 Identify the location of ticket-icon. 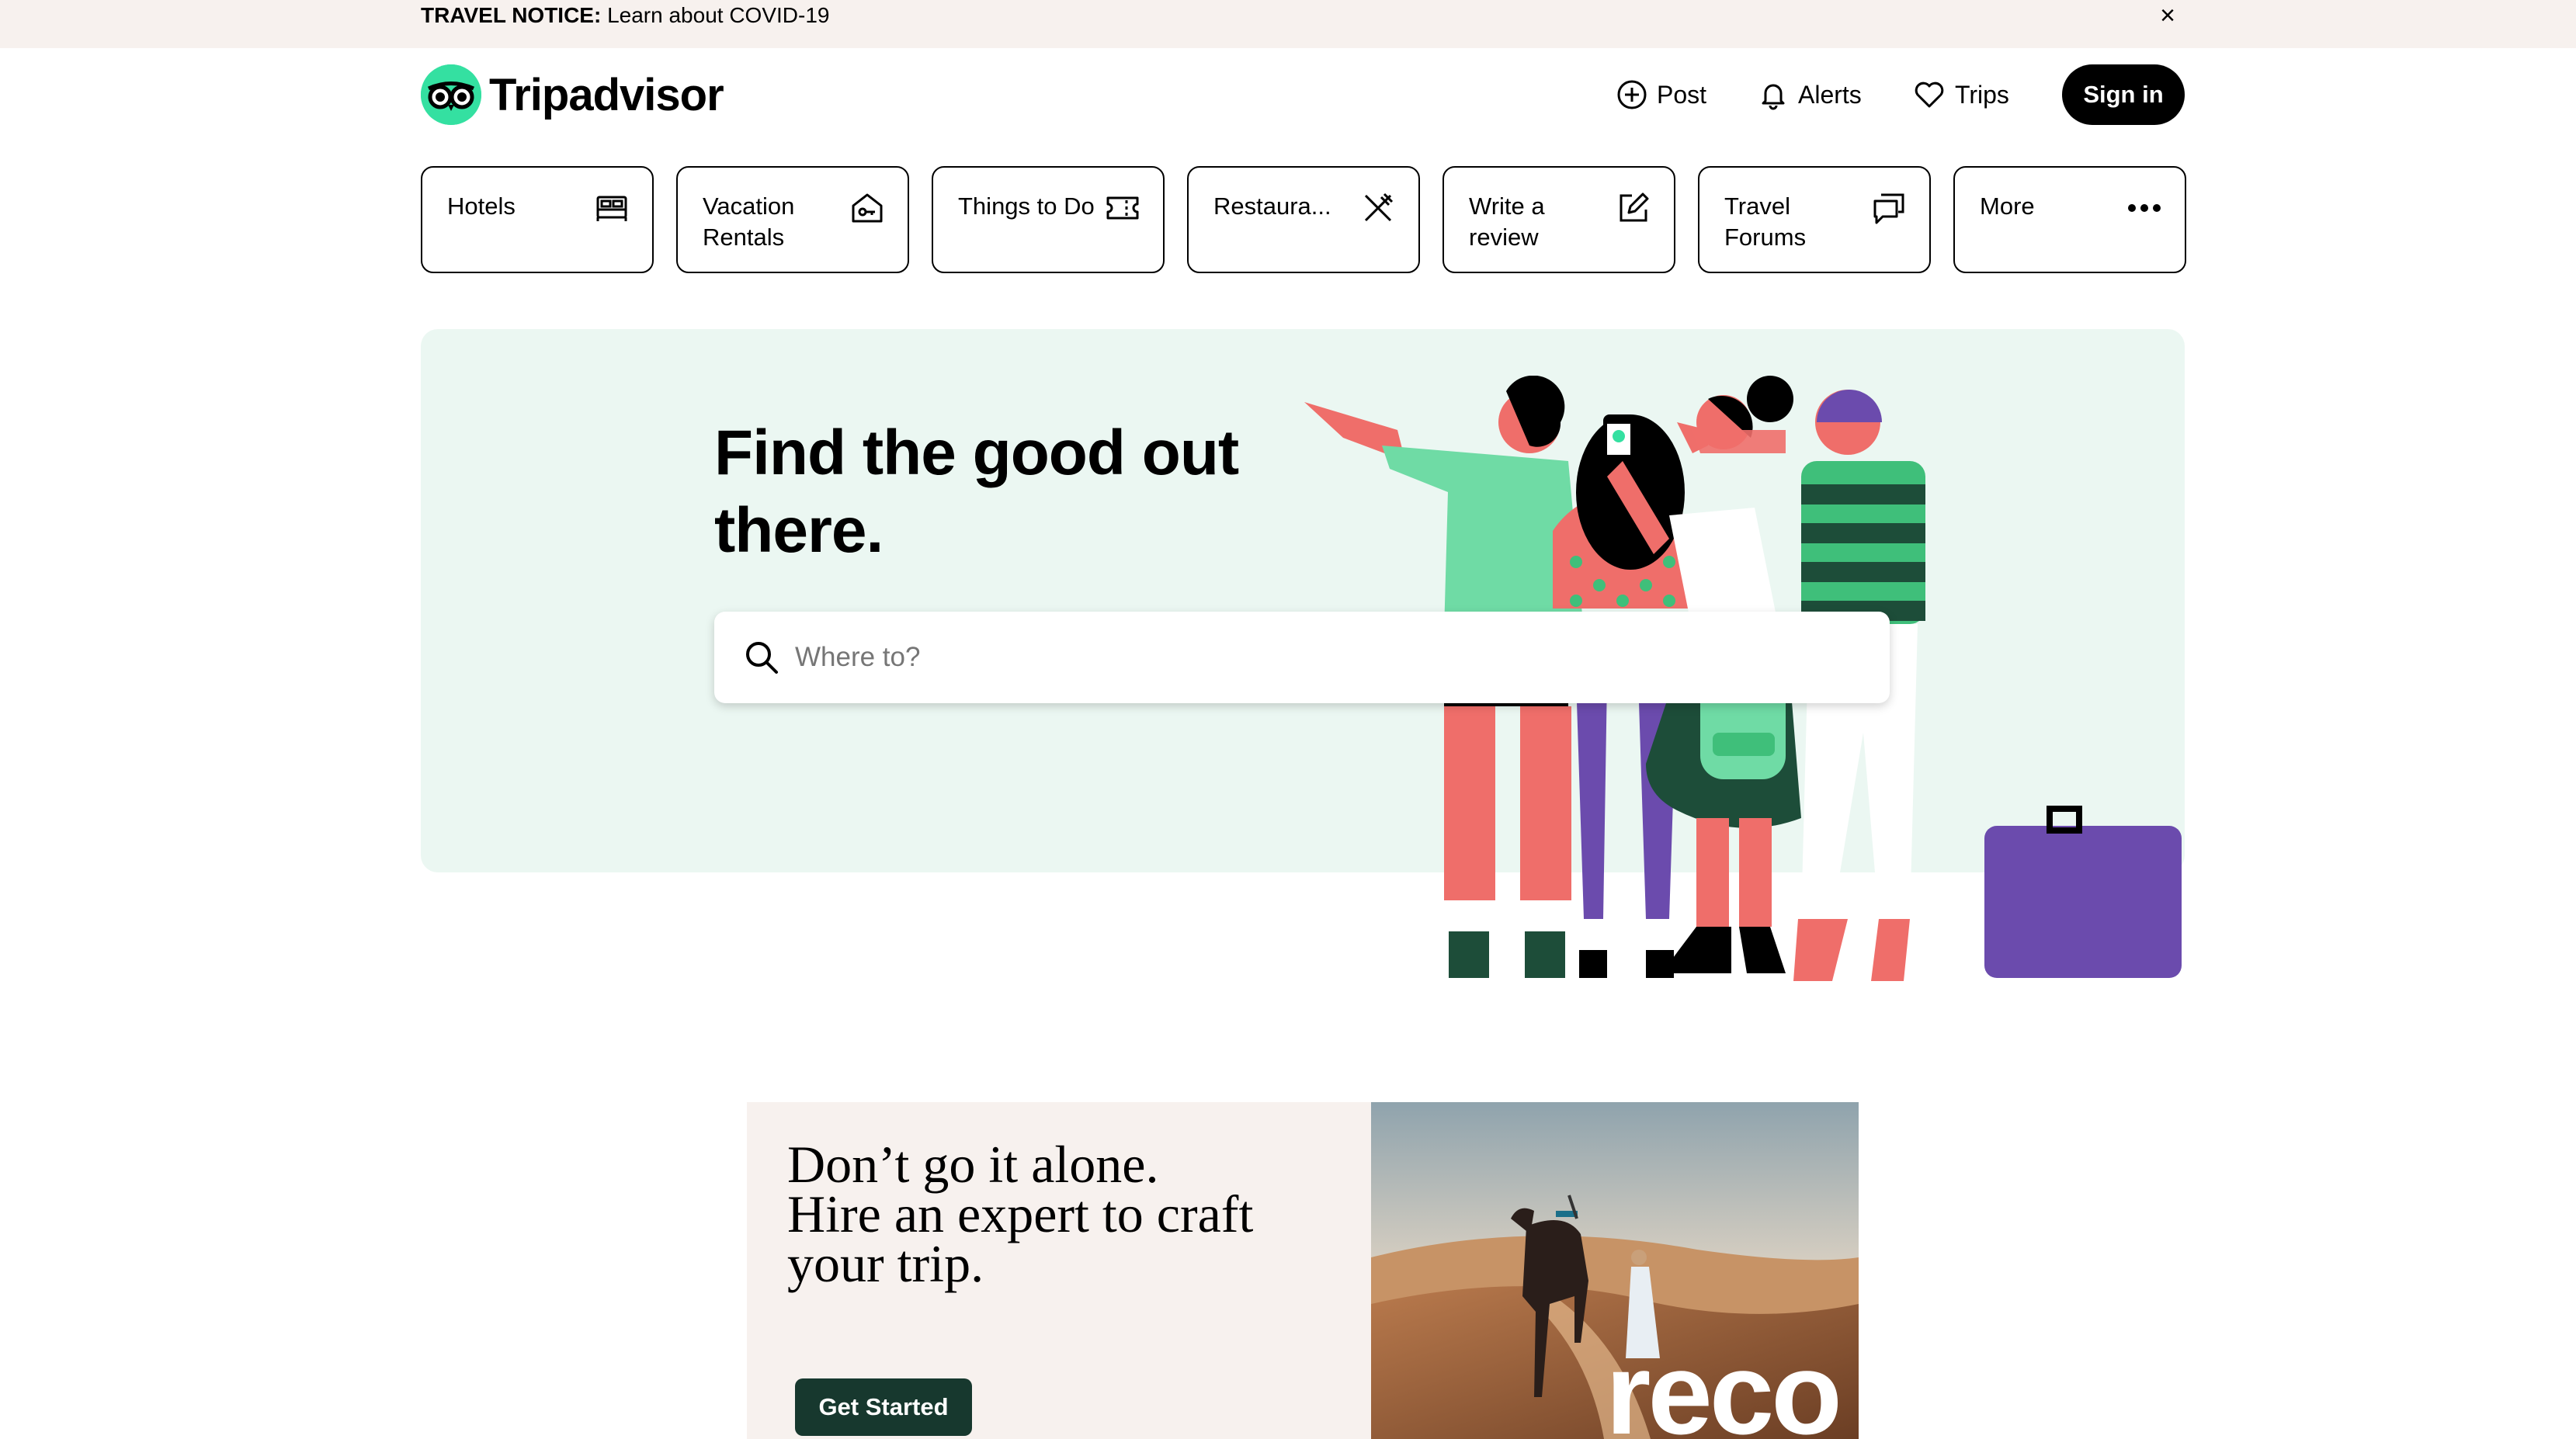
(1123, 208).